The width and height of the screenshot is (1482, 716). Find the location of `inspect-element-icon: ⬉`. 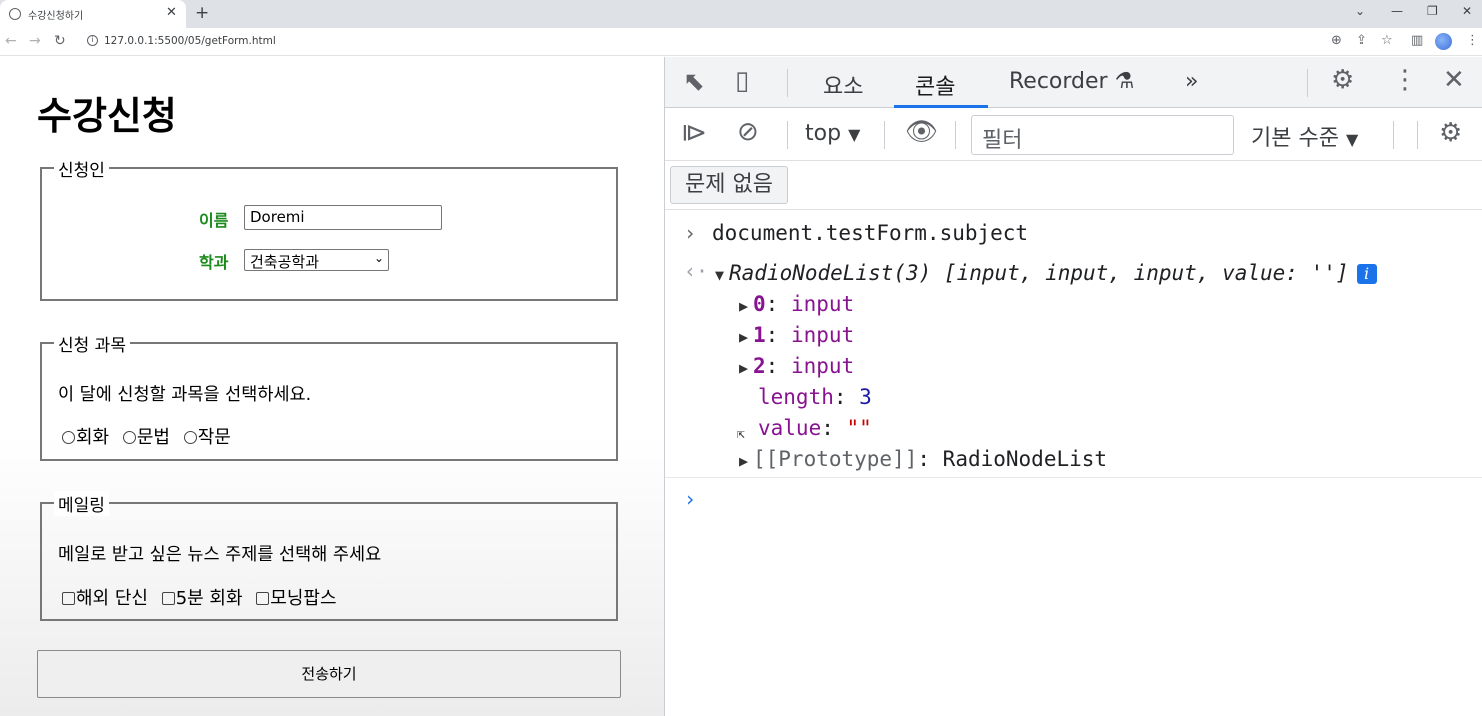

inspect-element-icon: ⬉ is located at coordinates (694, 82).